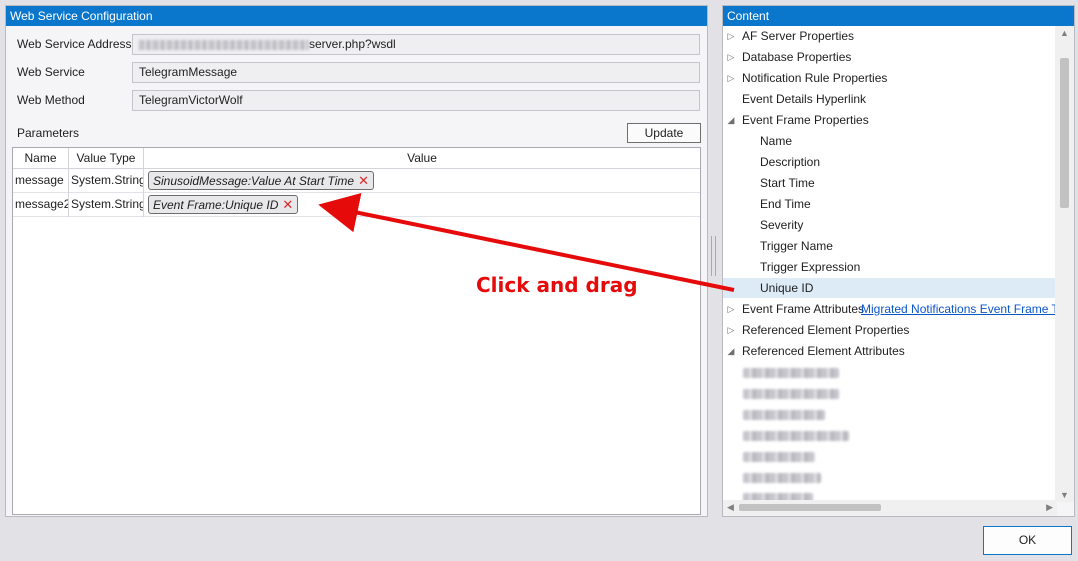 This screenshot has height=561, width=1078. I want to click on scroll-up-icon: ▲, so click(1064, 33).